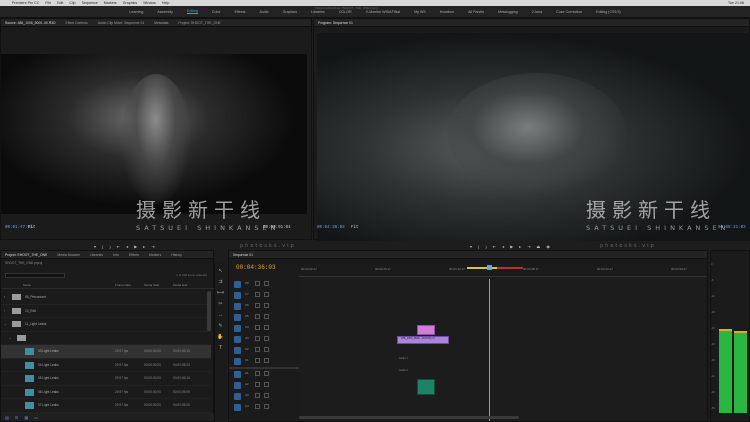 The height and width of the screenshot is (422, 750). I want to click on project-scrollbar, so click(209, 311).